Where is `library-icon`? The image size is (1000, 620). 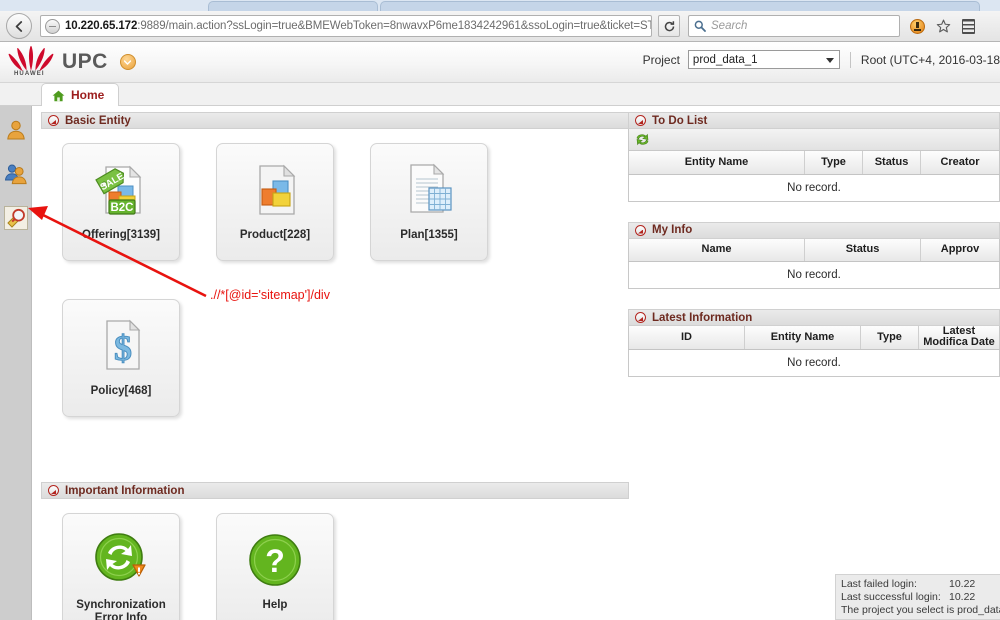 library-icon is located at coordinates (968, 26).